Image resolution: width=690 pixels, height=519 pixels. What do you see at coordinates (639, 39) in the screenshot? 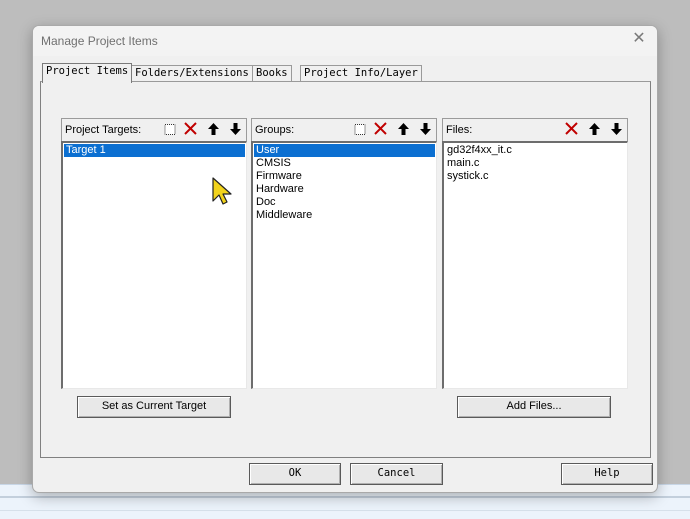
I see `close-icon: ✕` at bounding box center [639, 39].